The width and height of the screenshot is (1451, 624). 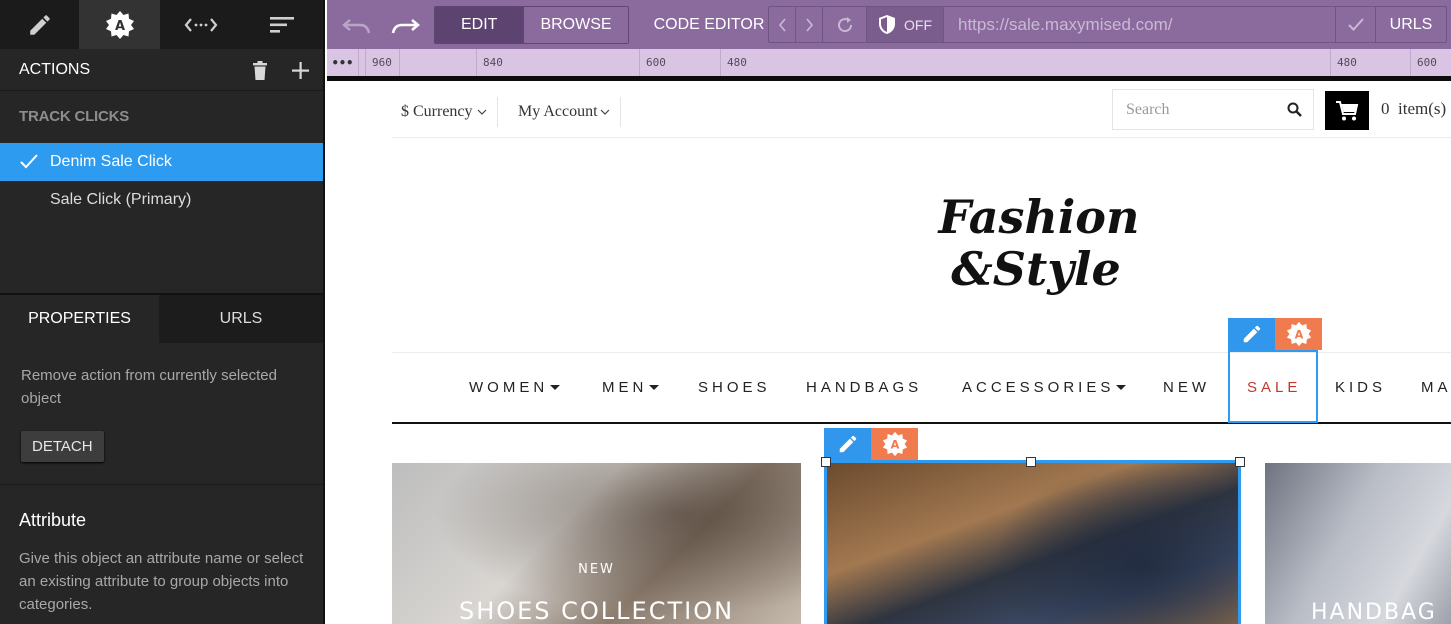 I want to click on banner-handbags: HANDBAG, so click(x=1358, y=543).